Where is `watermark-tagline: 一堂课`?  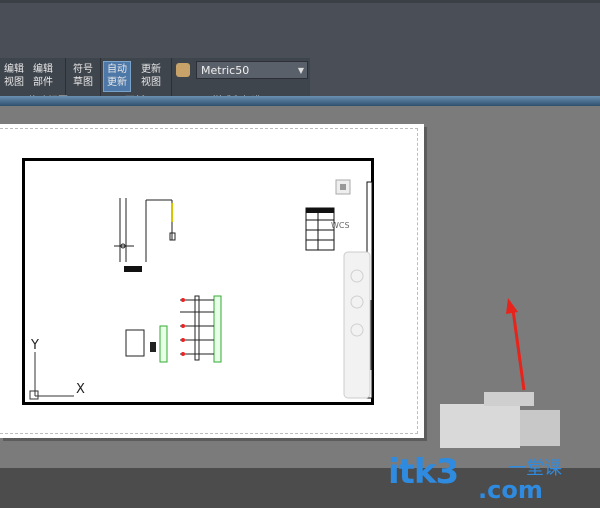
watermark-tagline: 一堂课 is located at coordinates (535, 468).